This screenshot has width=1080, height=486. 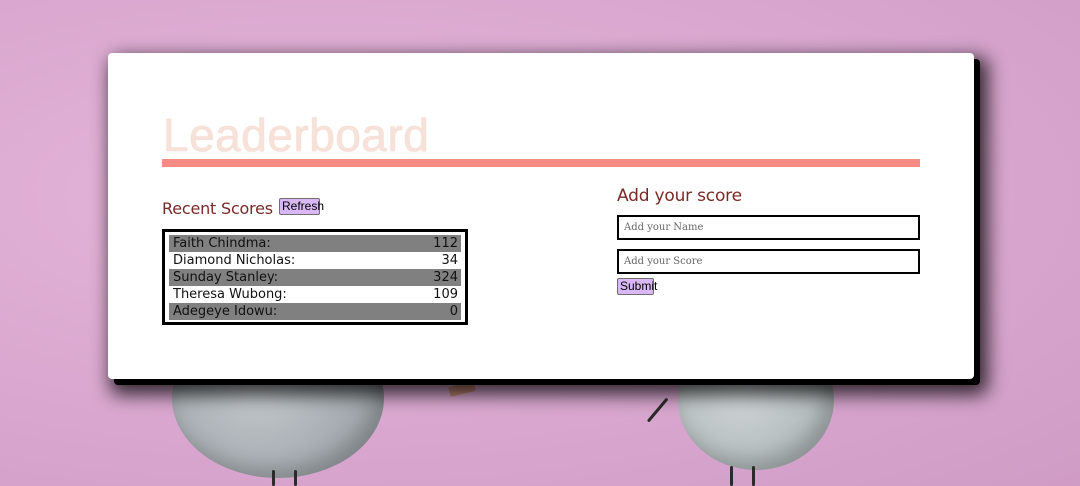 What do you see at coordinates (315, 243) in the screenshot?
I see `score-row: Faith Chindma: 112` at bounding box center [315, 243].